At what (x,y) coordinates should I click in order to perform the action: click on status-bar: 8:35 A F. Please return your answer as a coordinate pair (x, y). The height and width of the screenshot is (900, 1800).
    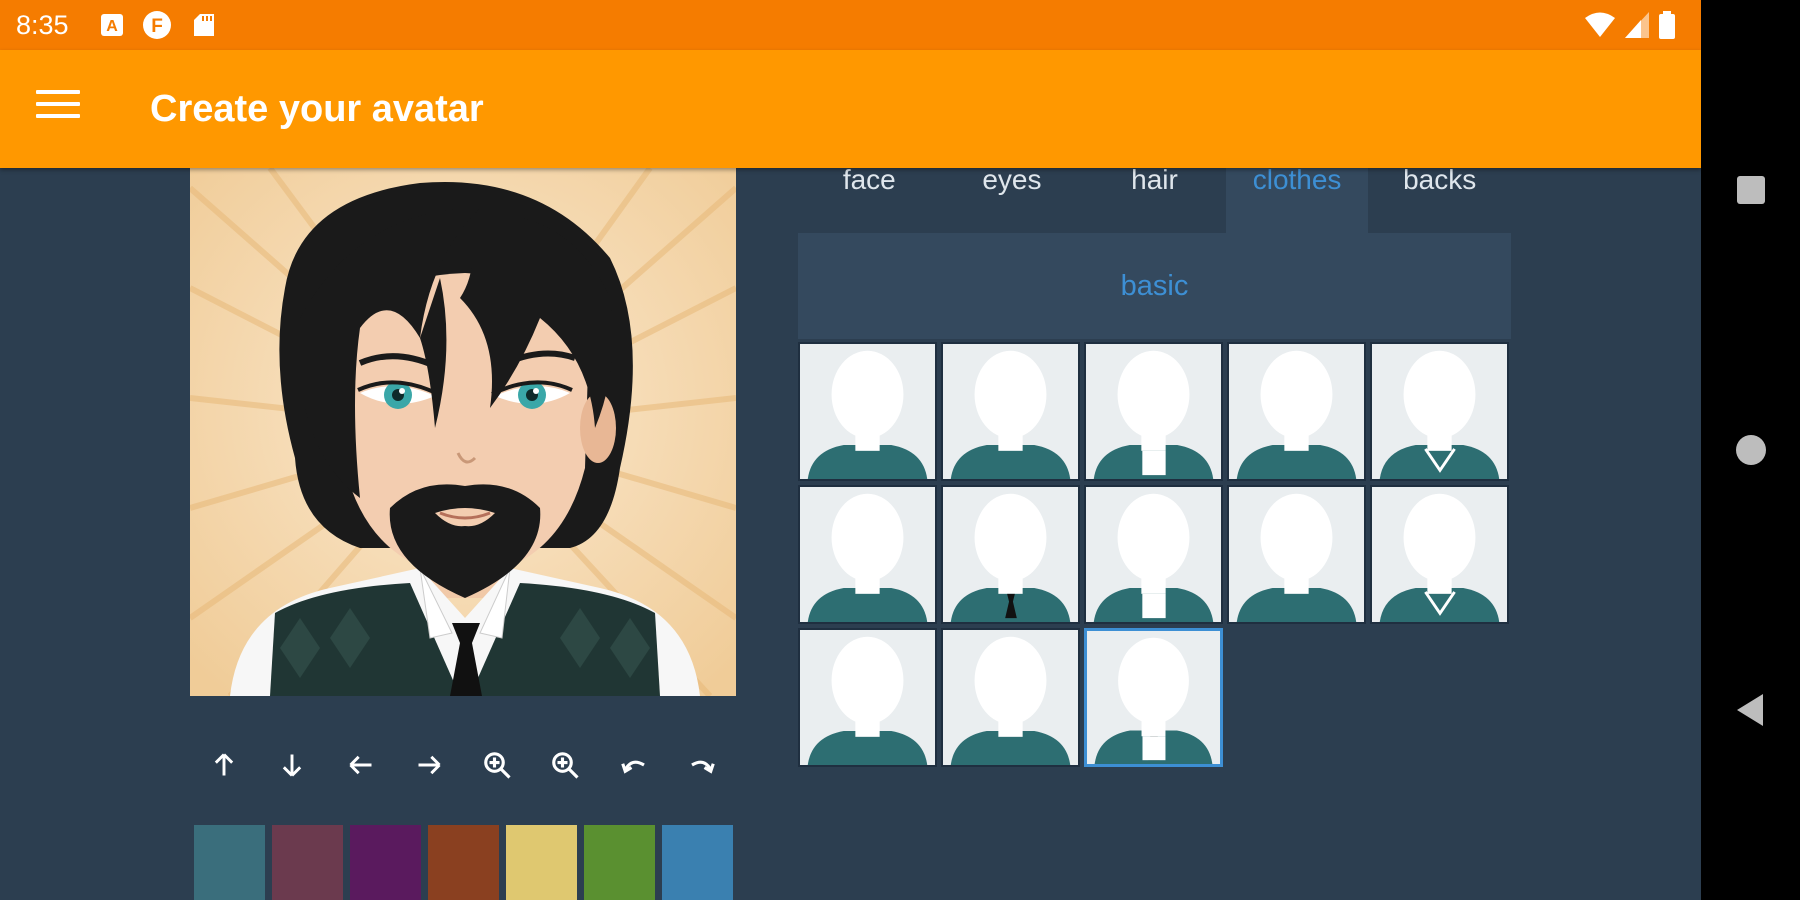
    Looking at the image, I should click on (850, 25).